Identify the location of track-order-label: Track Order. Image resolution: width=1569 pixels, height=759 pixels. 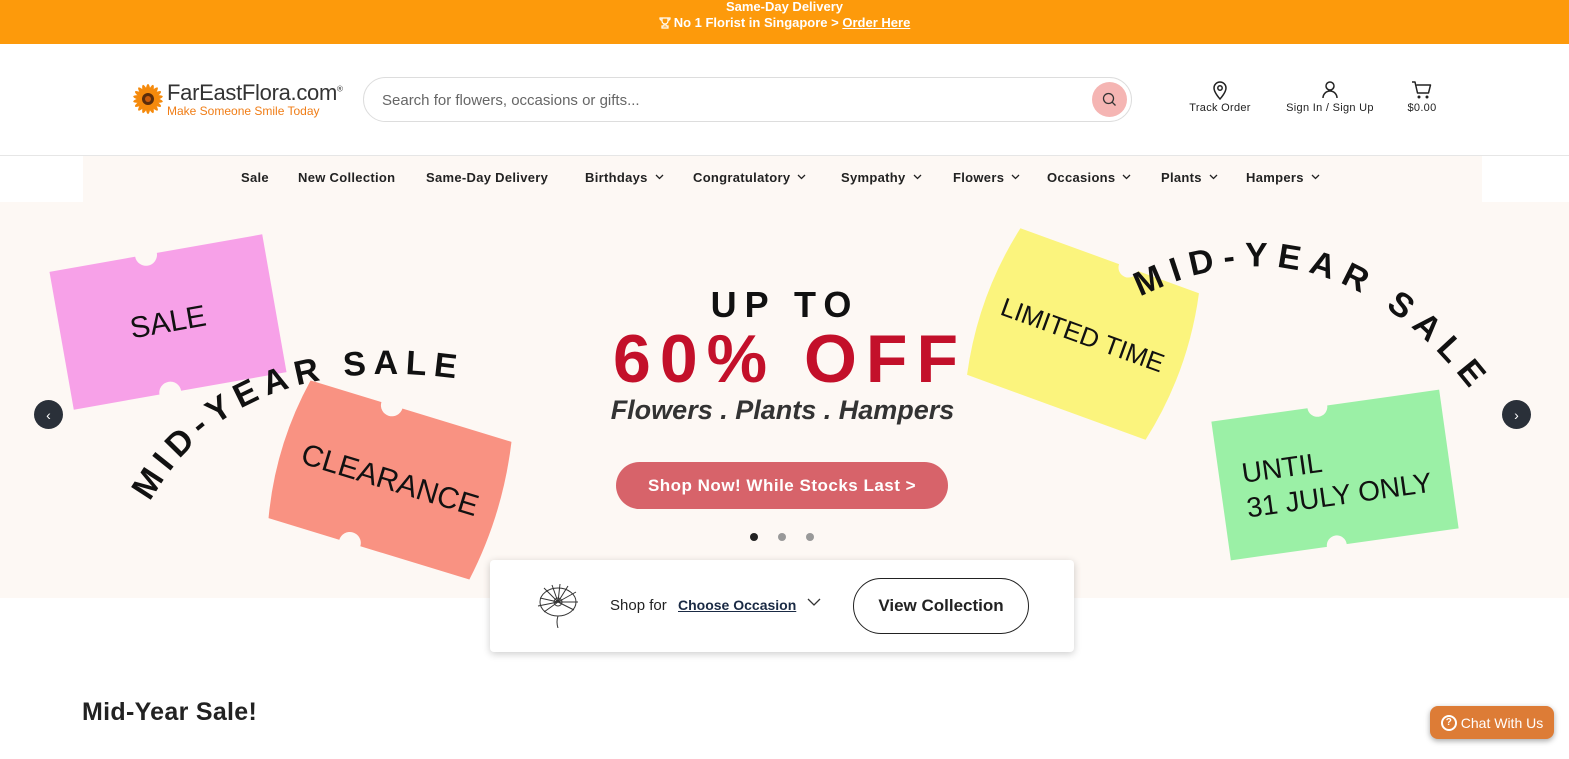
(1220, 108).